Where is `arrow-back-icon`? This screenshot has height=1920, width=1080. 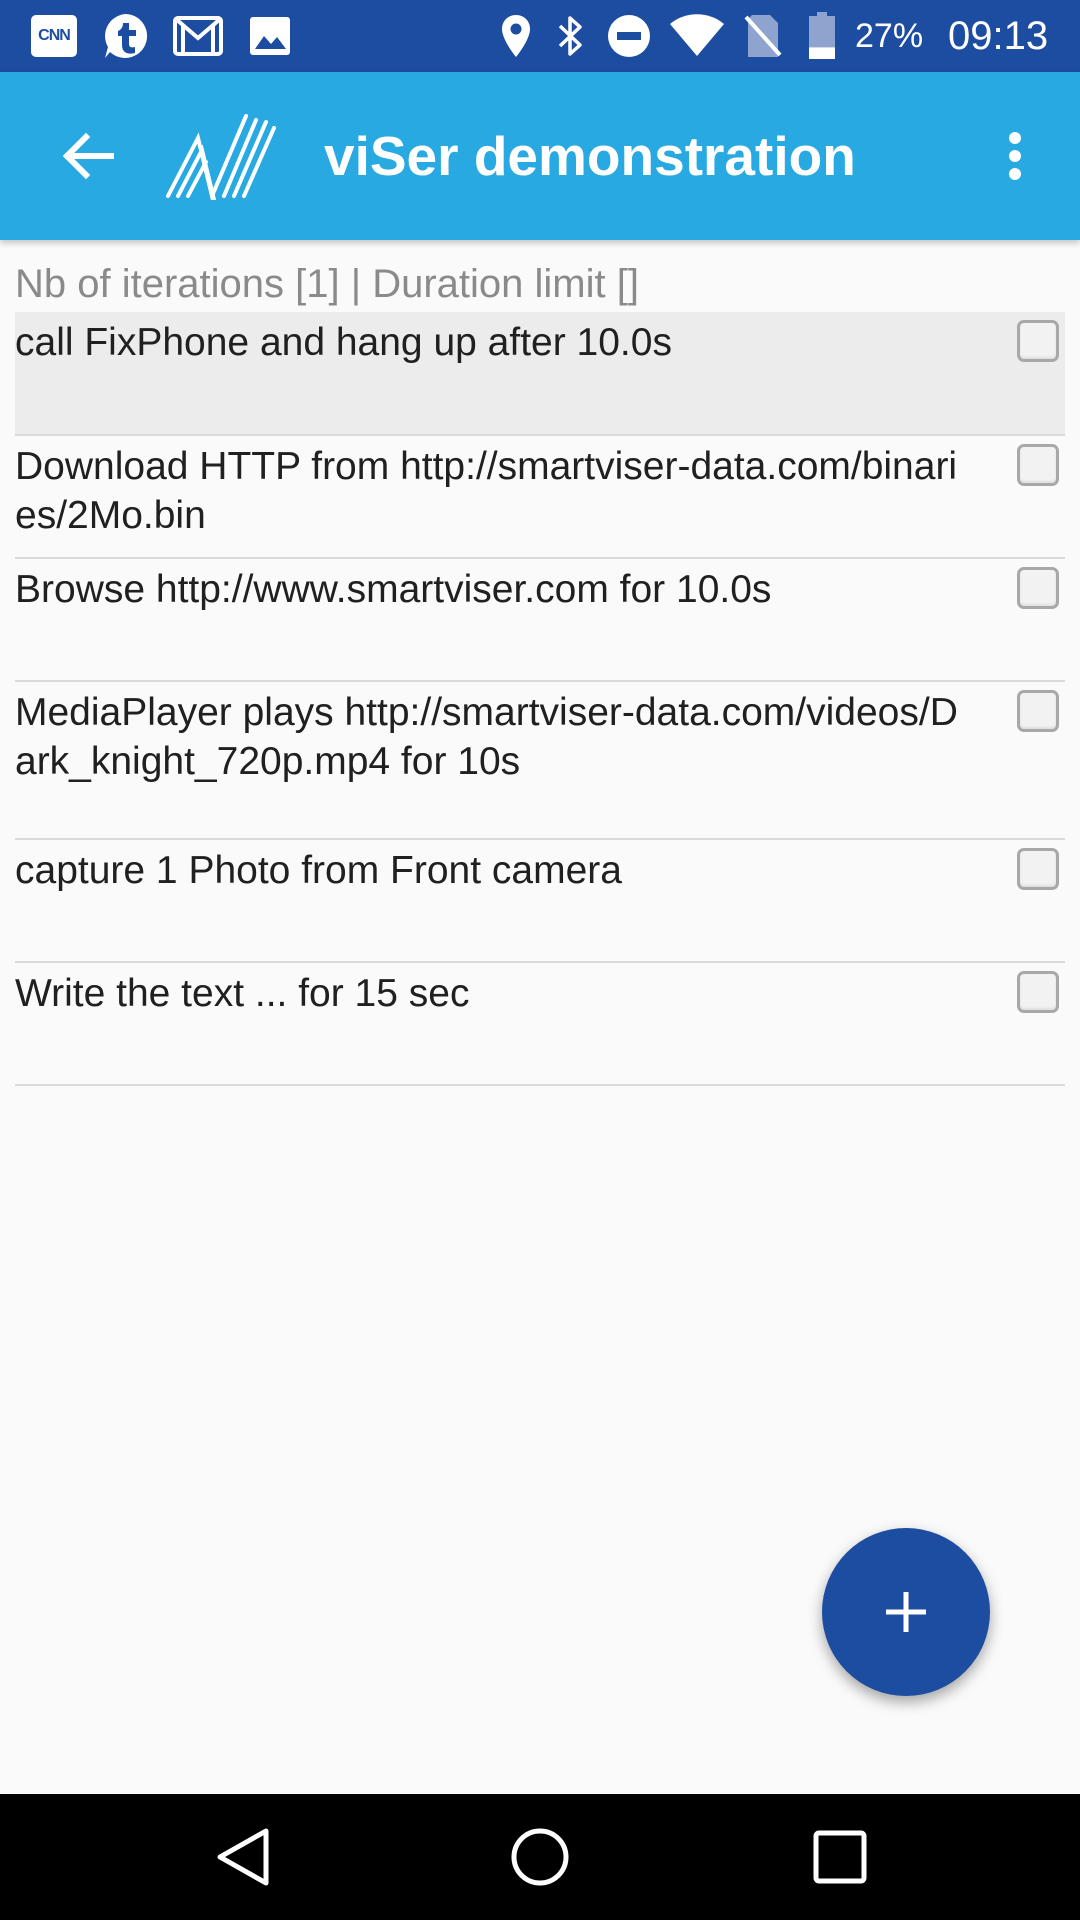
arrow-back-icon is located at coordinates (88, 156).